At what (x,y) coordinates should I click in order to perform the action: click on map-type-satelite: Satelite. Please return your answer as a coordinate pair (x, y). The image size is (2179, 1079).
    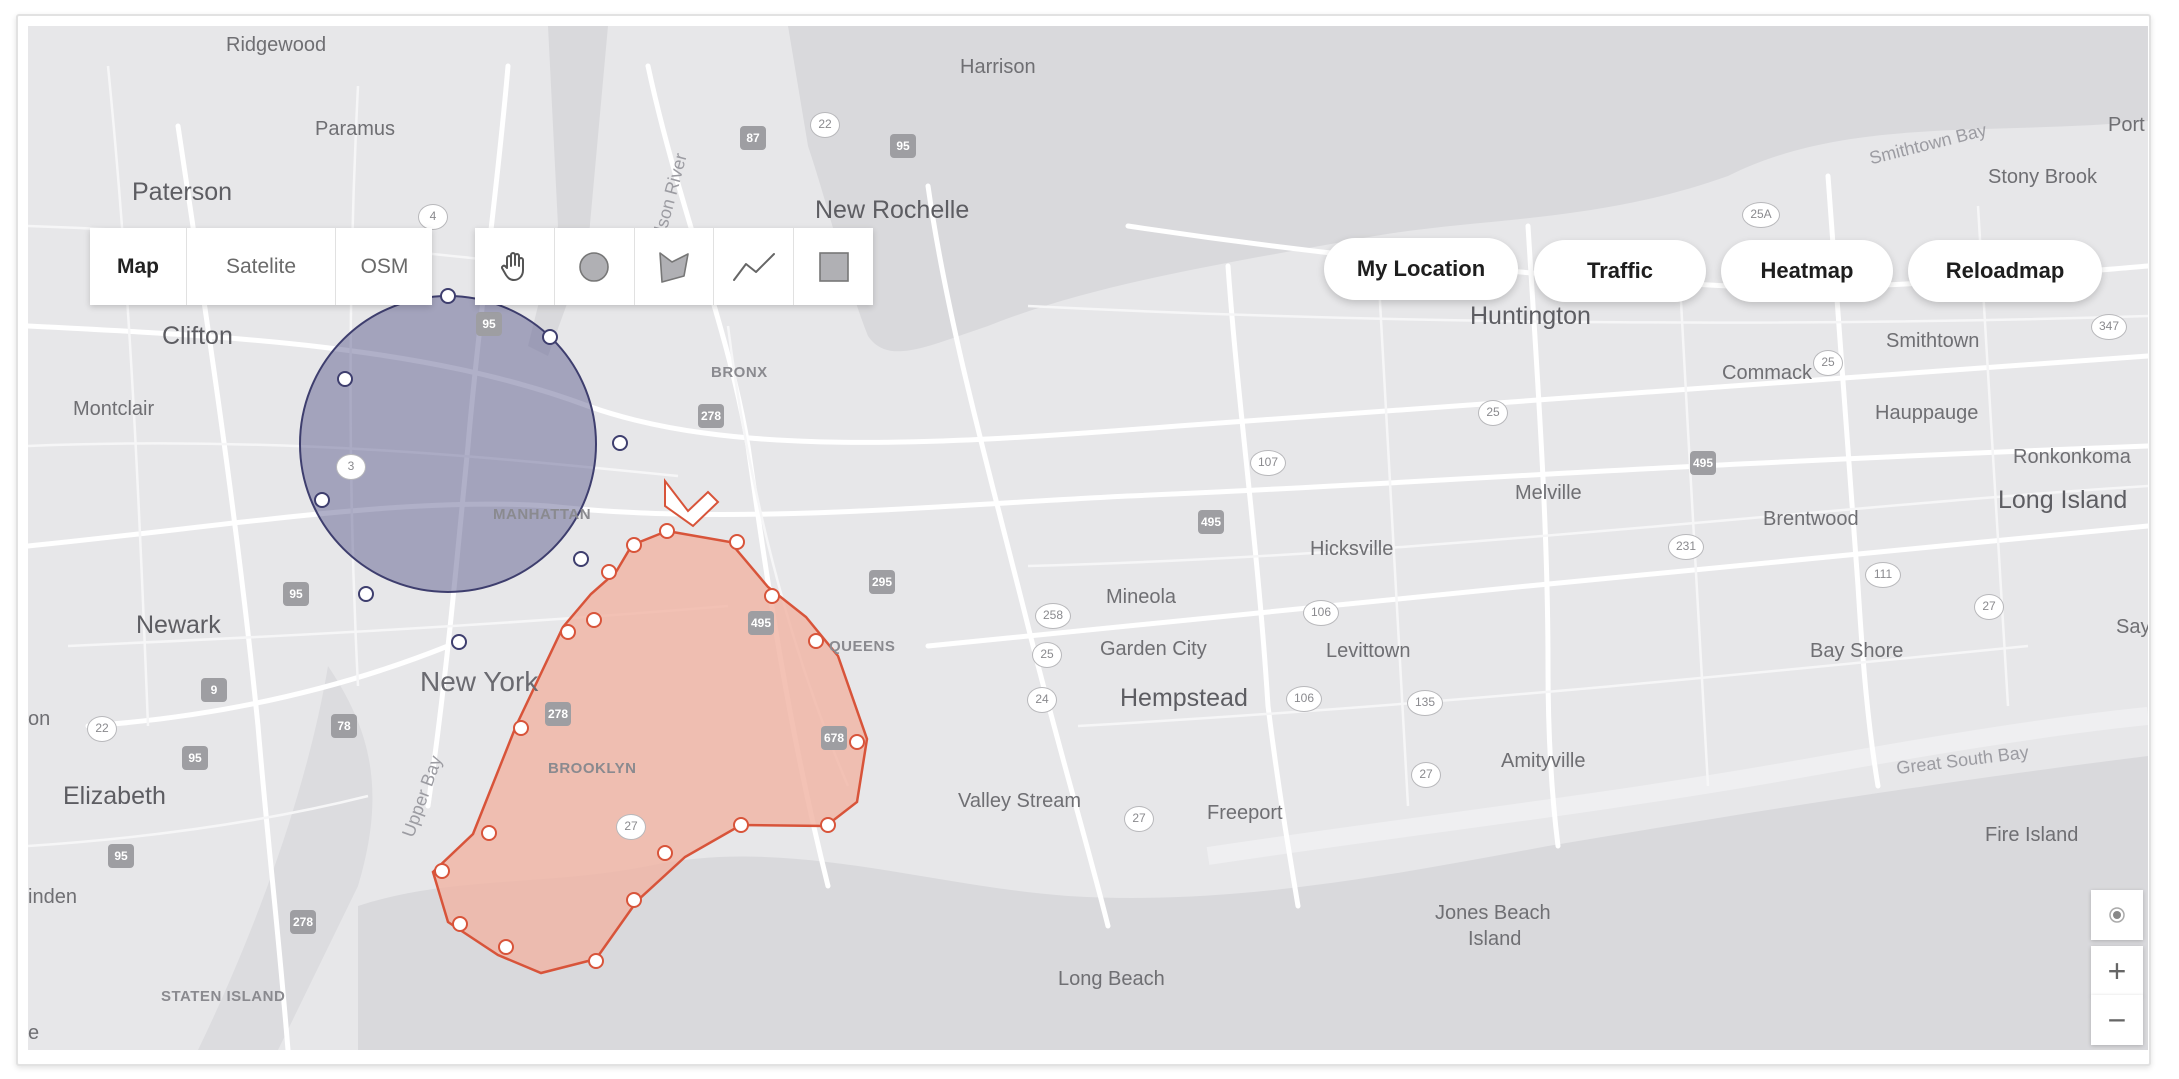
    Looking at the image, I should click on (261, 266).